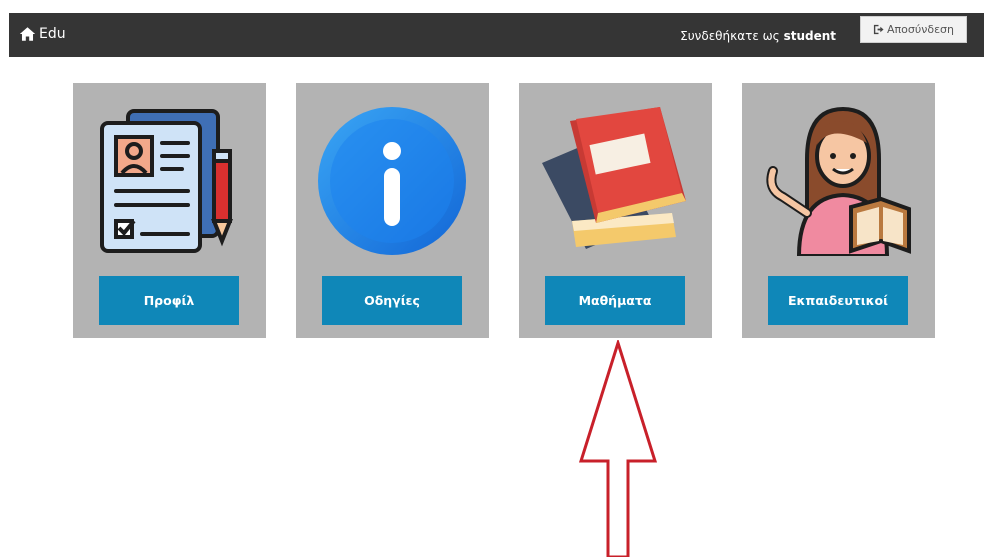  What do you see at coordinates (614, 178) in the screenshot?
I see `books-icon` at bounding box center [614, 178].